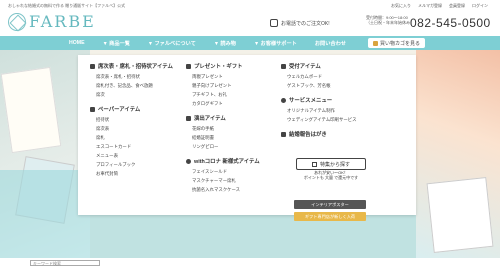  What do you see at coordinates (226, 146) in the screenshot?
I see `menu-item: リングピロー` at bounding box center [226, 146].